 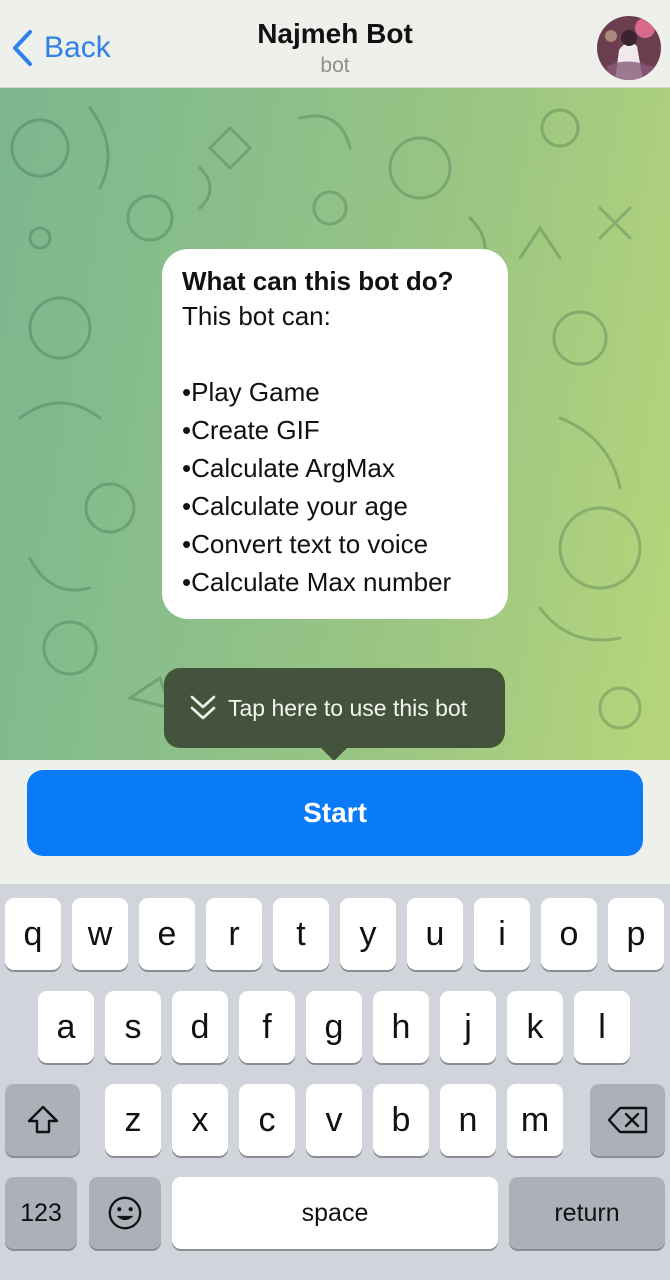 What do you see at coordinates (368, 934) in the screenshot?
I see `key-y: y` at bounding box center [368, 934].